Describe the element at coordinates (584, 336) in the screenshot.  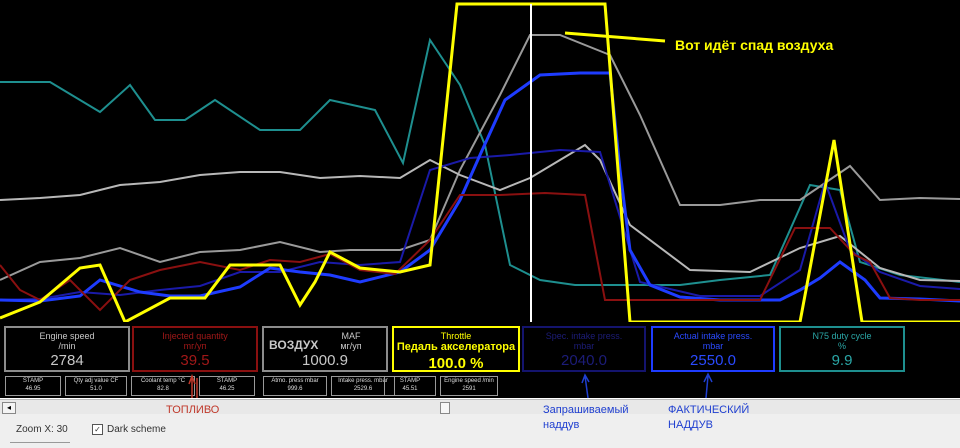
I see `gauge-label: Spec. intake press.` at that location.